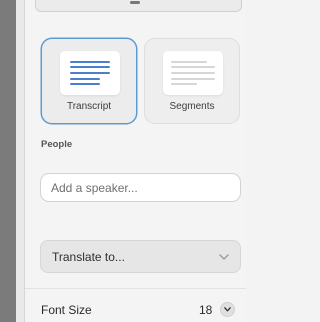  What do you see at coordinates (57, 144) in the screenshot?
I see `people-section-label: People` at bounding box center [57, 144].